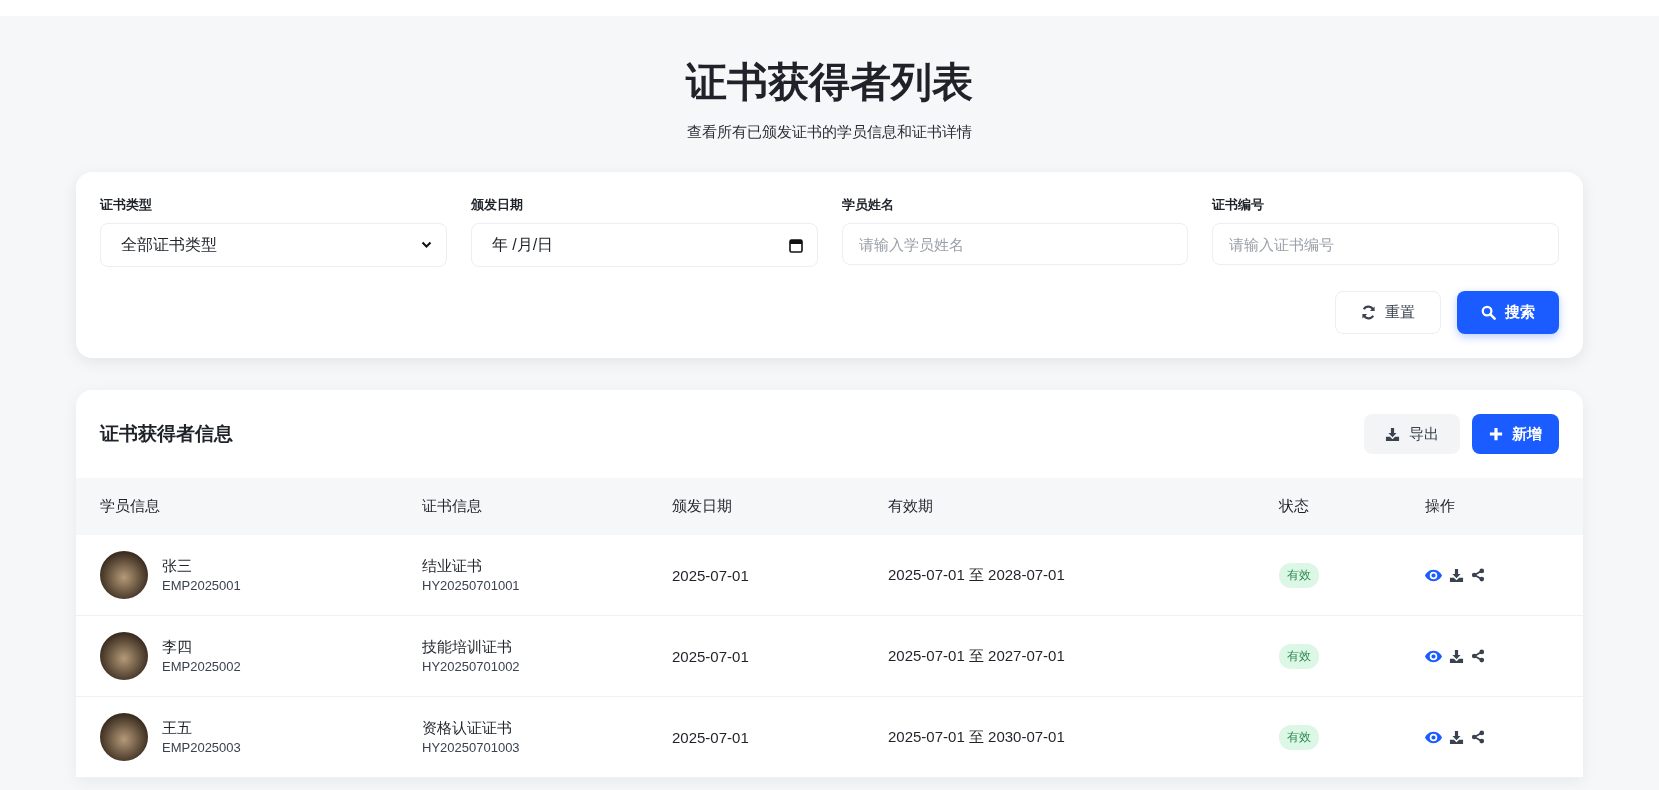  I want to click on field-label: 证书类型, so click(126, 205).